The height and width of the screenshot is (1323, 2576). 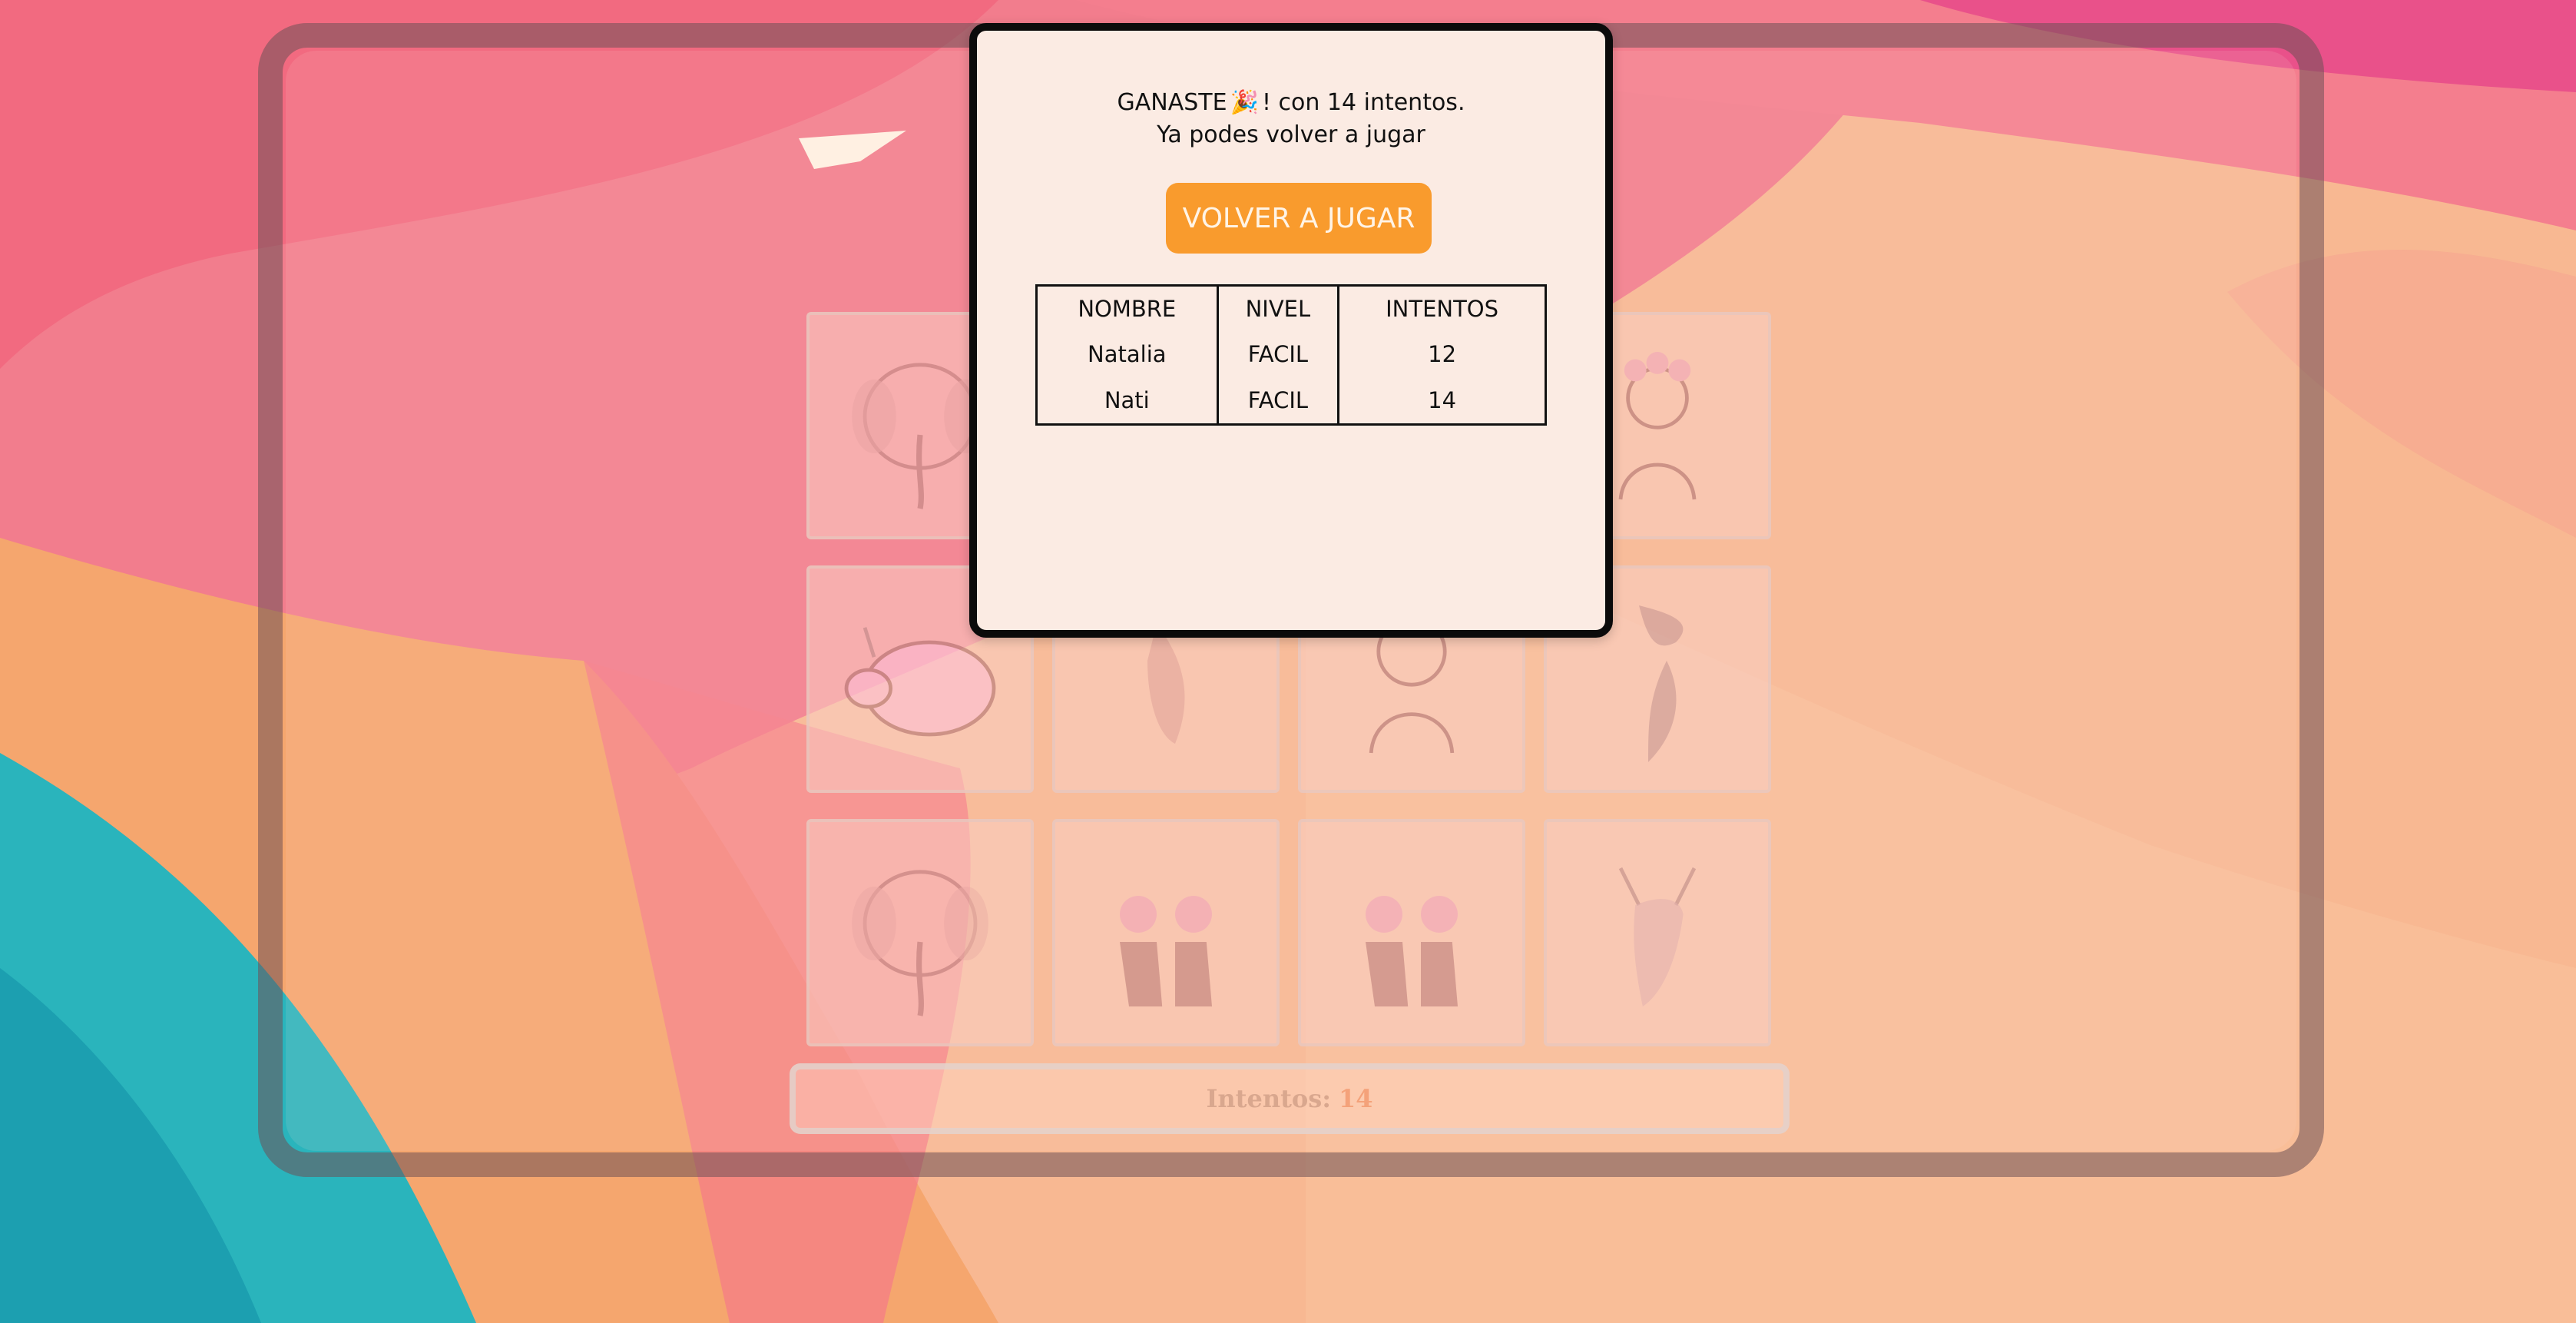 I want to click on table-row: Natalia FACIL 12, so click(x=1291, y=354).